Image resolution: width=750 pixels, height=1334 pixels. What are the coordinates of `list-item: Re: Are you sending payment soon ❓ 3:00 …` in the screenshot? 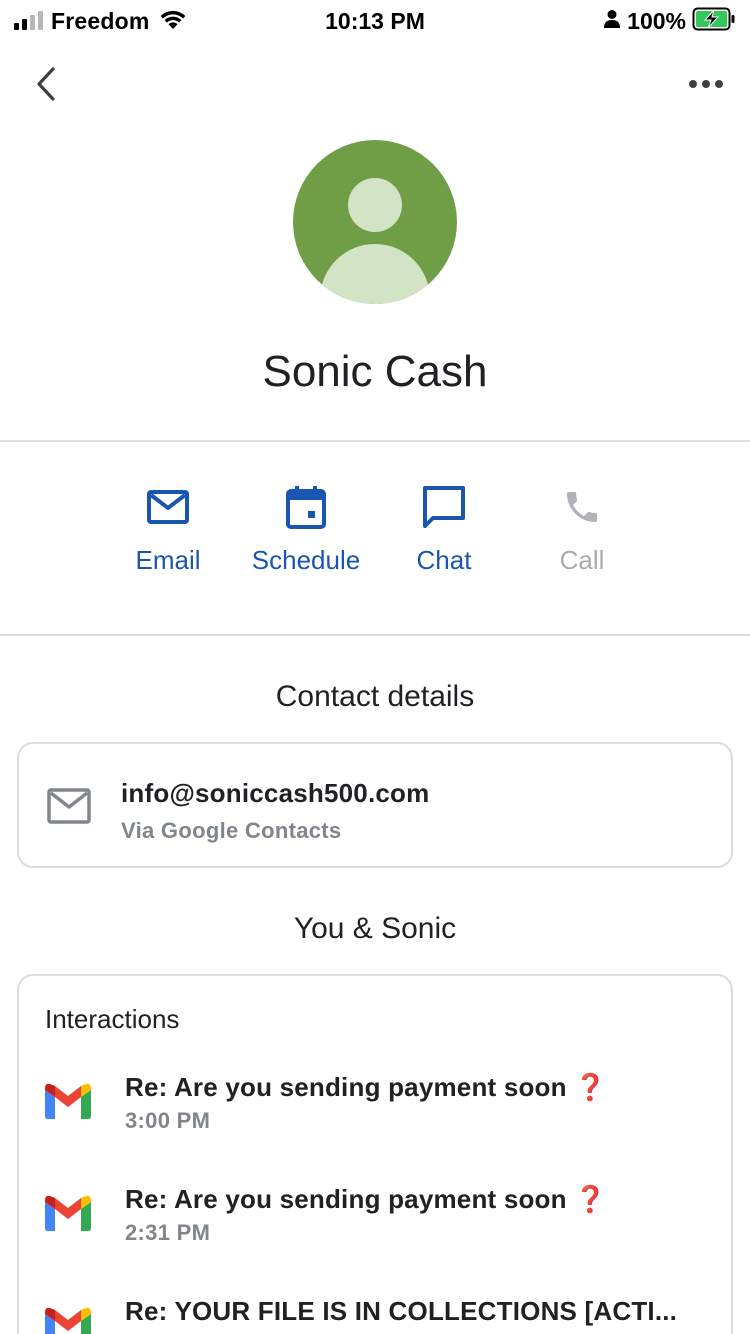 It's located at (375, 1115).